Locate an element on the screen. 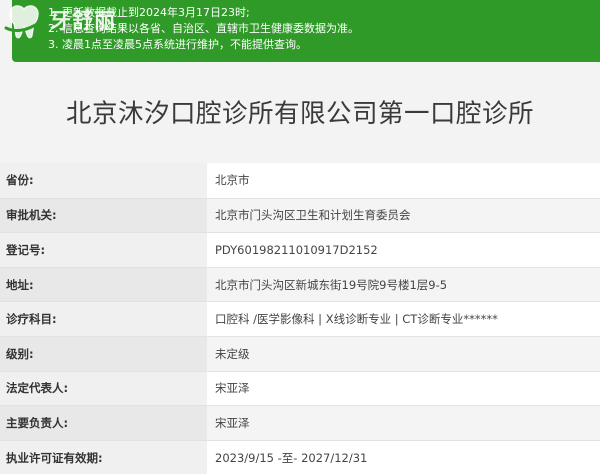  table-row: 级别: 未定级 is located at coordinates (300, 353).